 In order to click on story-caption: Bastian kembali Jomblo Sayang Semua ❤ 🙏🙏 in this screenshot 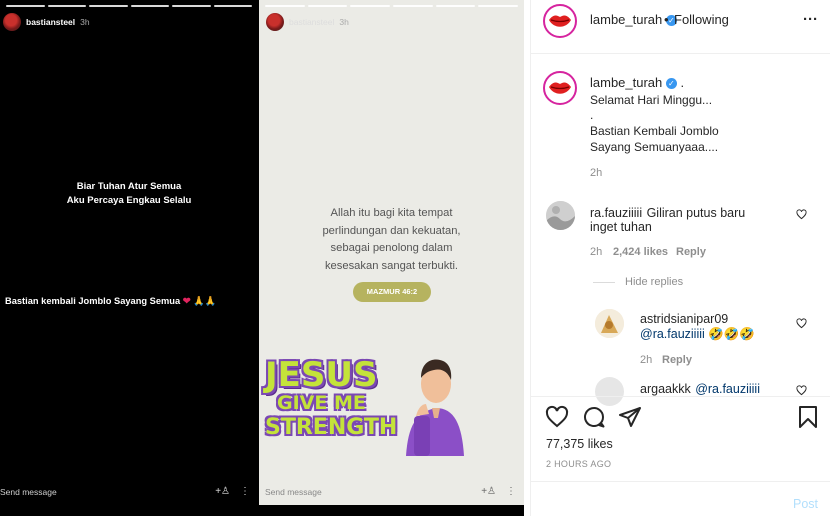, I will do `click(110, 301)`.